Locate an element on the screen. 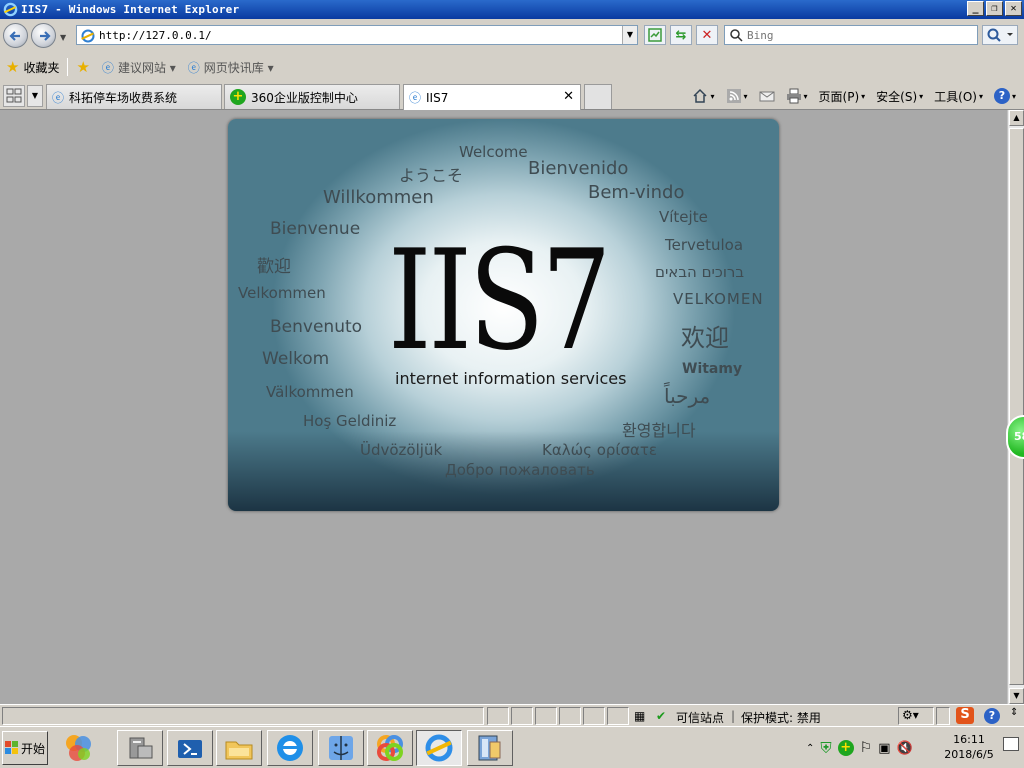  compatibility-view-button is located at coordinates (655, 35).